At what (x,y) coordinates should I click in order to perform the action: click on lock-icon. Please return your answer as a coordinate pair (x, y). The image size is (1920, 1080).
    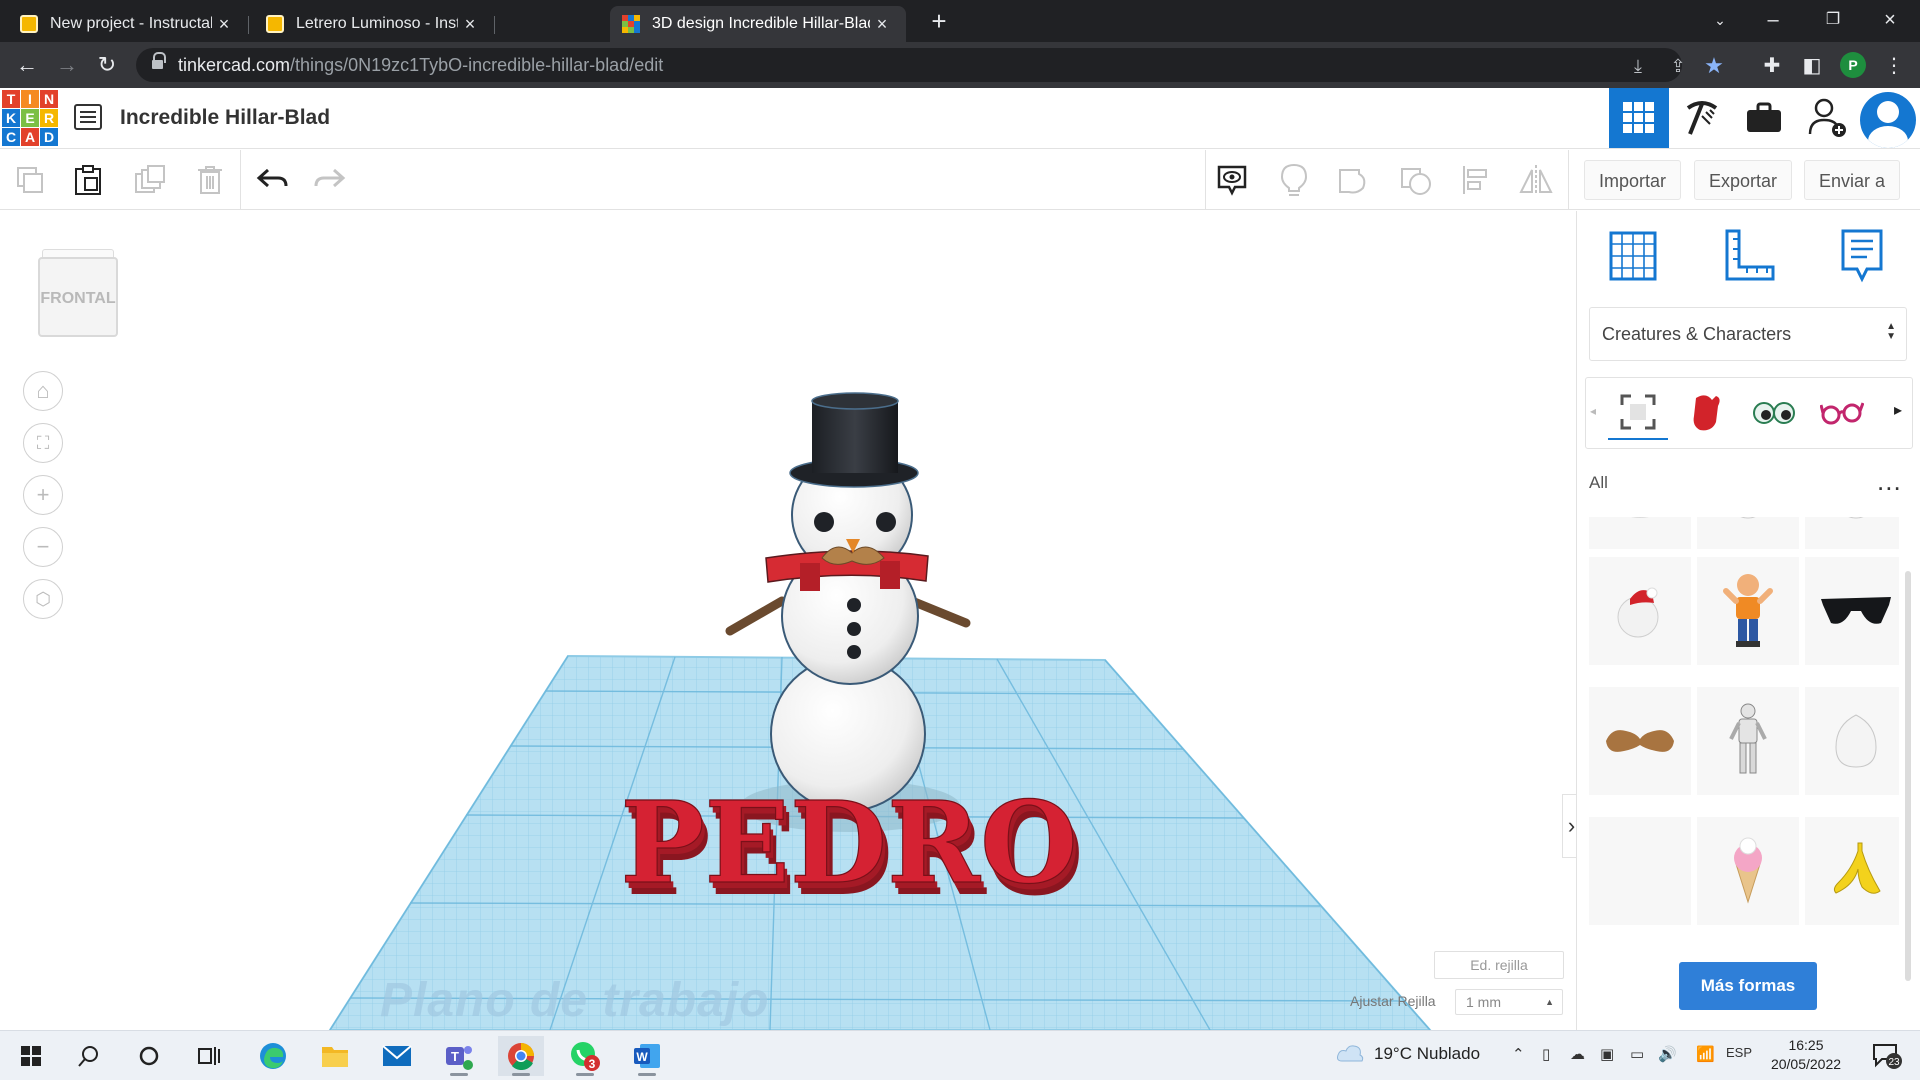
    Looking at the image, I should click on (159, 61).